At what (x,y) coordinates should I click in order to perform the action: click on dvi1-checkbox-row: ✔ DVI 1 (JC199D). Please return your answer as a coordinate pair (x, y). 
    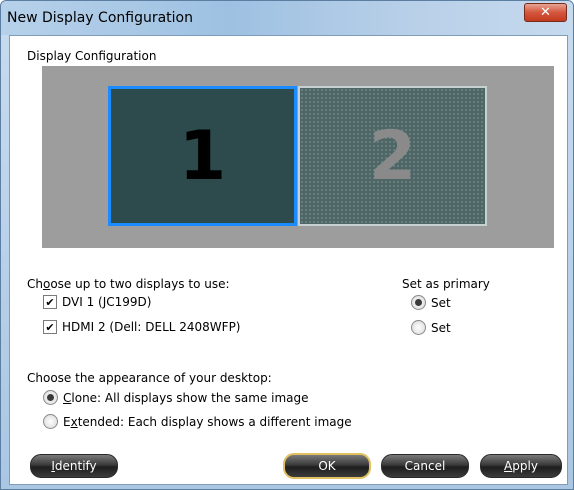
    Looking at the image, I should click on (97, 302).